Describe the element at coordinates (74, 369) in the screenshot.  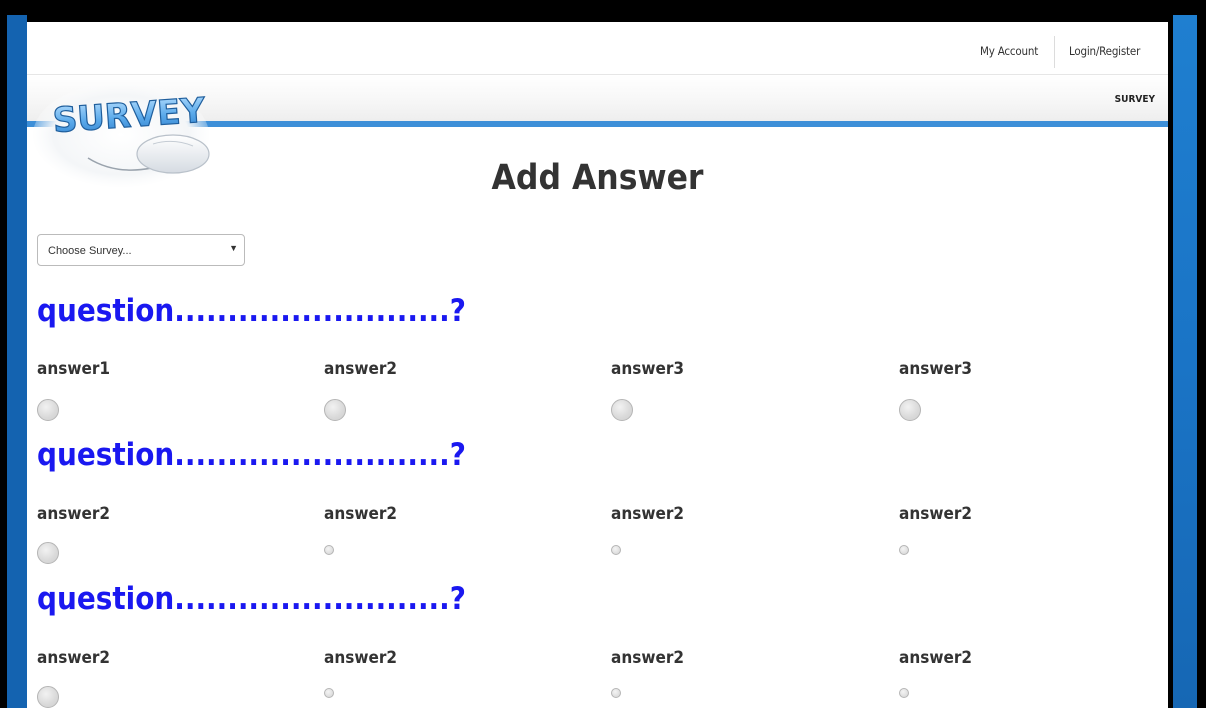
I see `answer-label: answer1` at that location.